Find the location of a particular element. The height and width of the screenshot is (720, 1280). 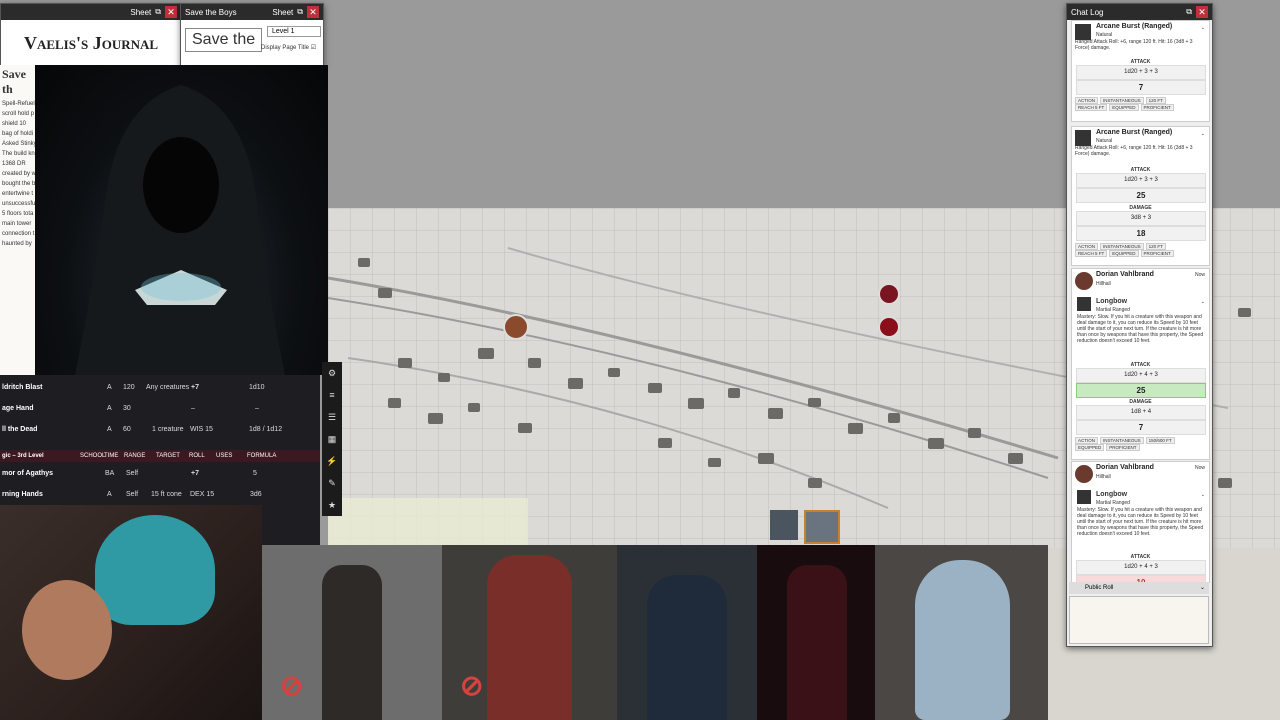

character-portrait: ⊘ is located at coordinates (352, 632).